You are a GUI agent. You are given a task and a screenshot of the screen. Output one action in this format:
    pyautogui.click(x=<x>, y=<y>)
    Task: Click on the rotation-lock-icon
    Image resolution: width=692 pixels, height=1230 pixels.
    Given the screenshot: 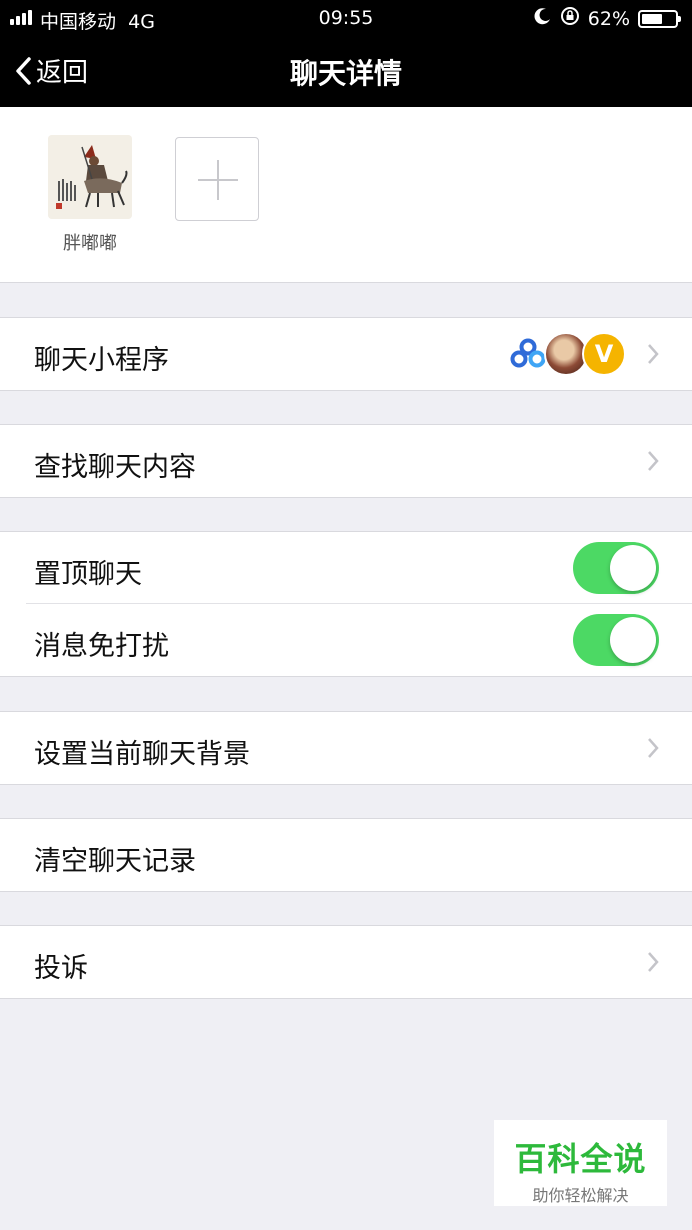 What is the action you would take?
    pyautogui.click(x=570, y=18)
    